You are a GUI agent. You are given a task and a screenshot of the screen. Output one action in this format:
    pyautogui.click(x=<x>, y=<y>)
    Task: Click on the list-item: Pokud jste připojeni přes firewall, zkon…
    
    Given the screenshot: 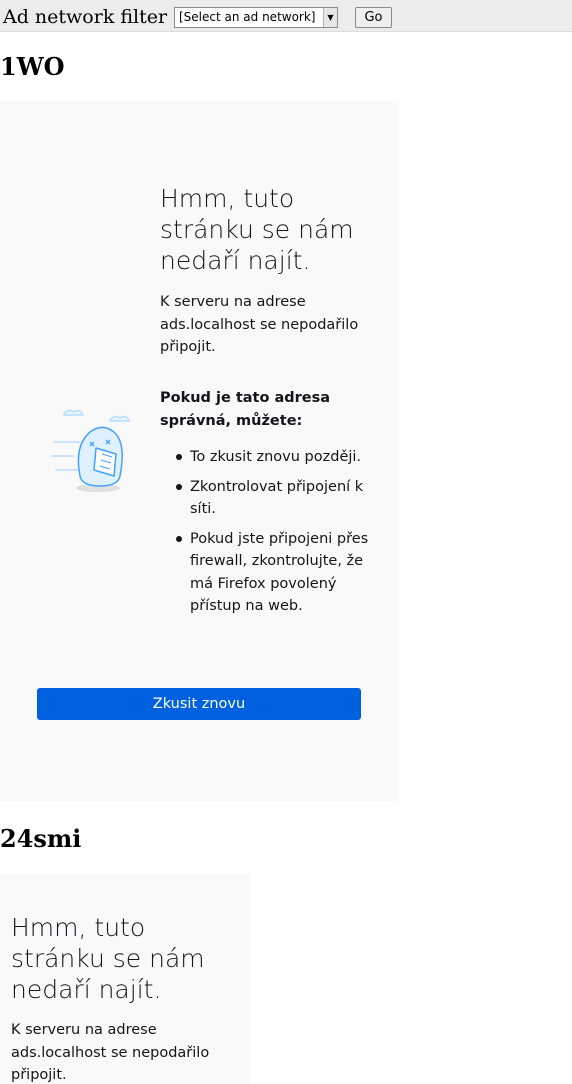 What is the action you would take?
    pyautogui.click(x=265, y=573)
    